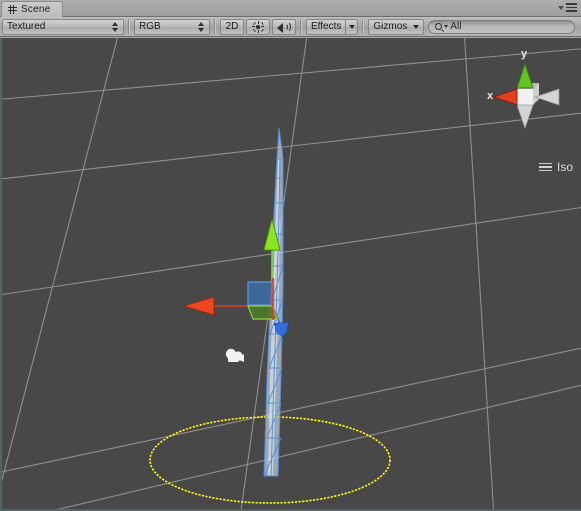  What do you see at coordinates (63, 26) in the screenshot?
I see `draw-mode-dropdown: Textured` at bounding box center [63, 26].